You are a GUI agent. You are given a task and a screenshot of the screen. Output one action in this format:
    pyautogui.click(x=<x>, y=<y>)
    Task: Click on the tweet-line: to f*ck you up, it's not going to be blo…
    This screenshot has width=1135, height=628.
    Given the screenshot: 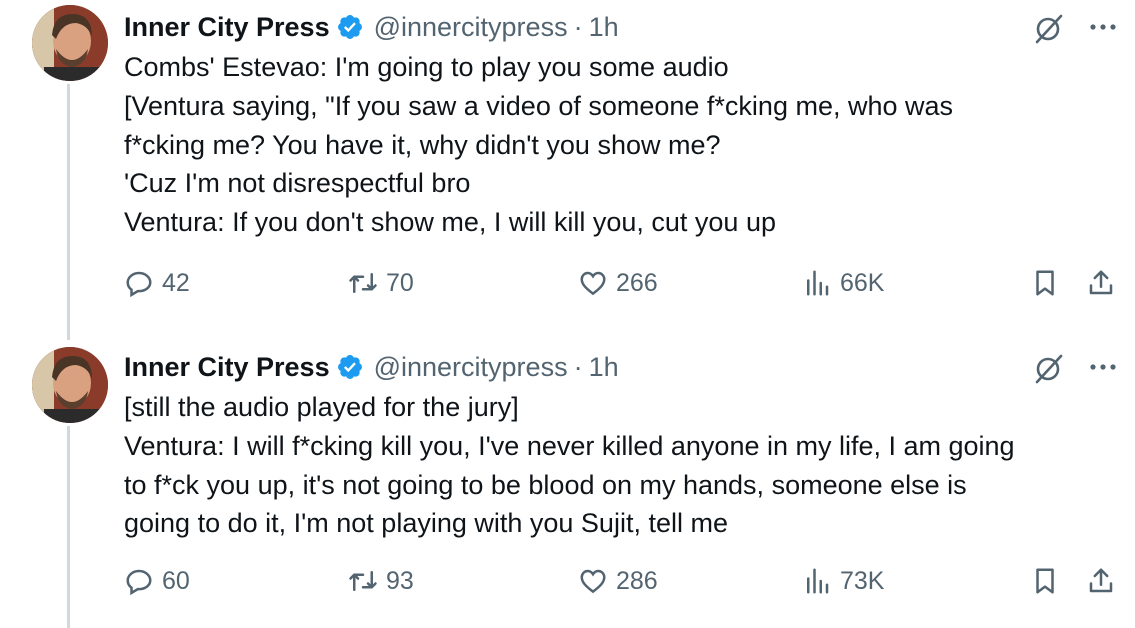 What is the action you would take?
    pyautogui.click(x=545, y=484)
    